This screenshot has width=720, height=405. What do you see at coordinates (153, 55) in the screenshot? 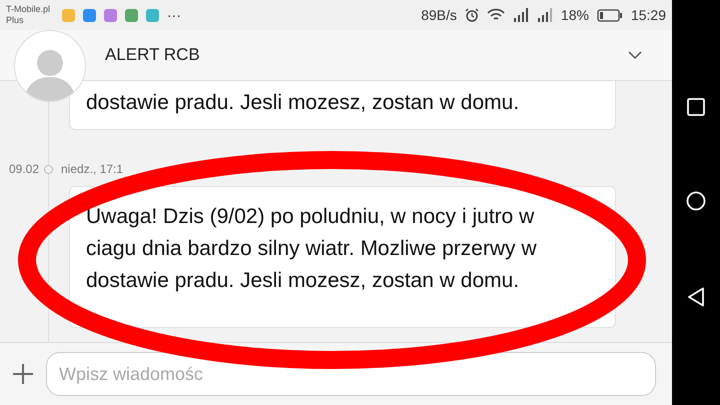
I see `conversation-title: ALERT RCB` at bounding box center [153, 55].